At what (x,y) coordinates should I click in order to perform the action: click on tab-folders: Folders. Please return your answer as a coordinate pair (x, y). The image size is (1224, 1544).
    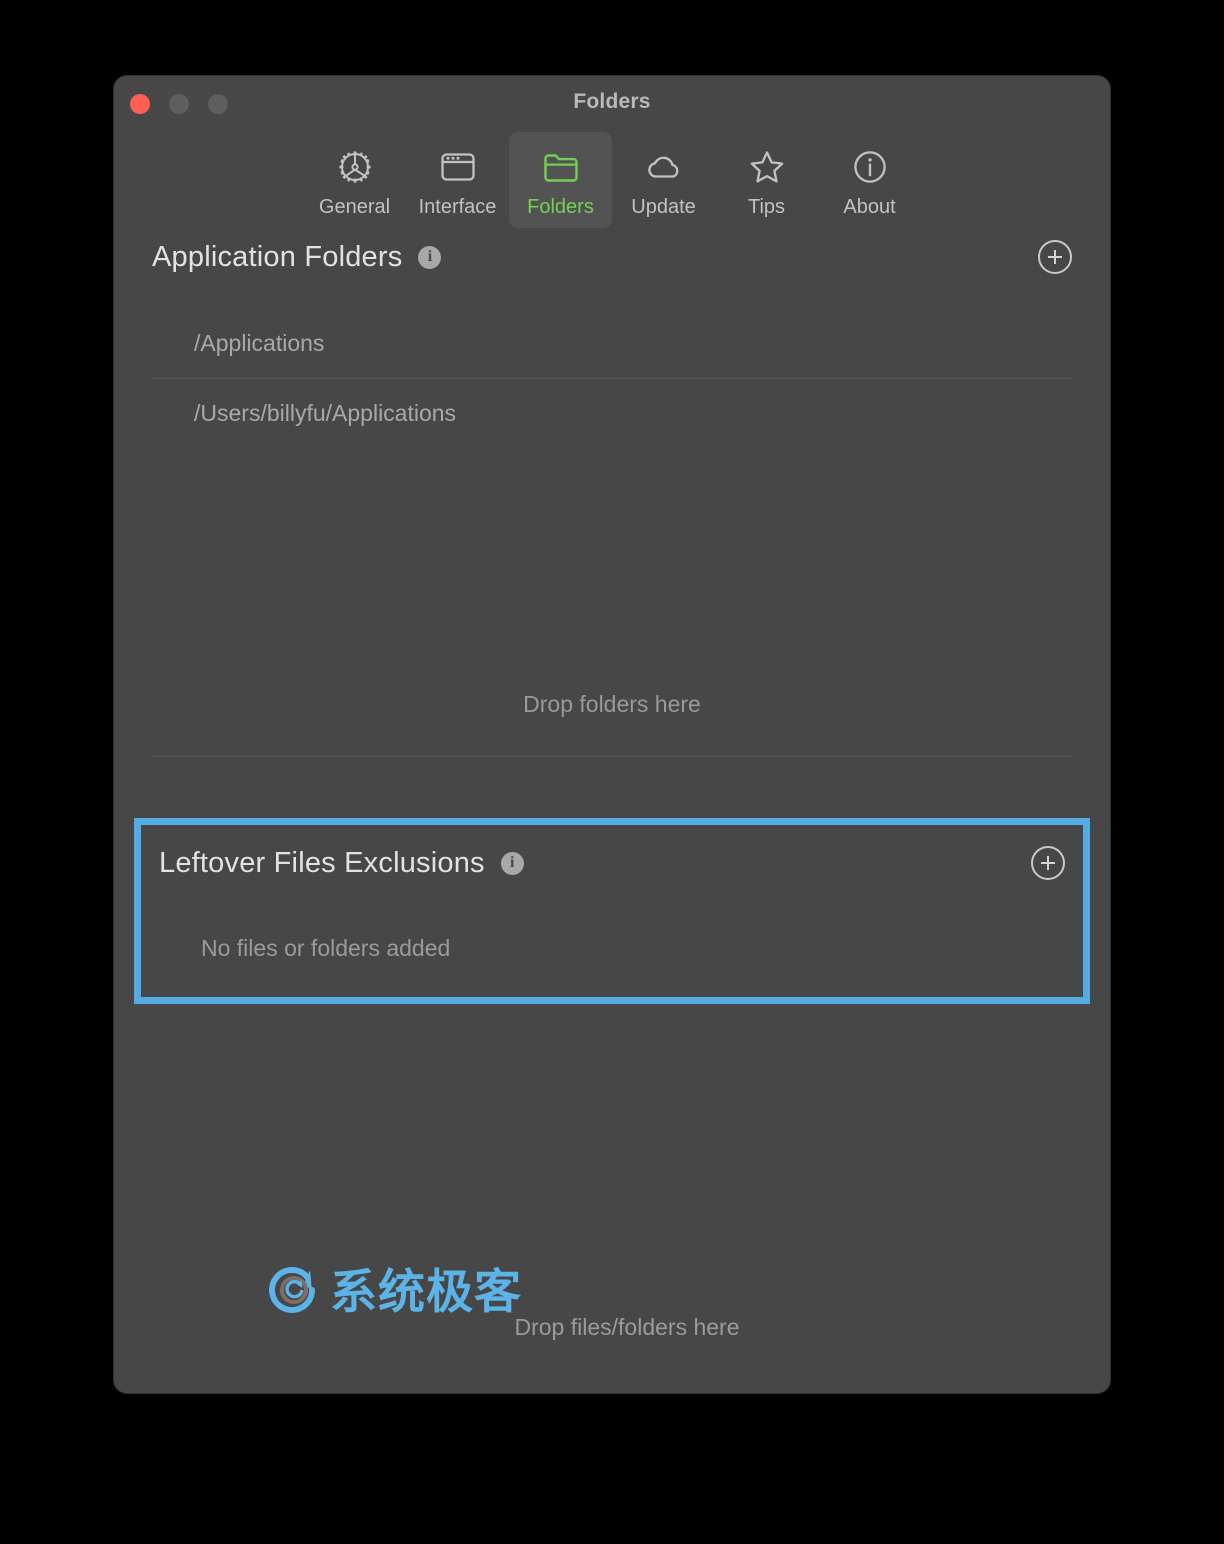
    Looking at the image, I should click on (560, 180).